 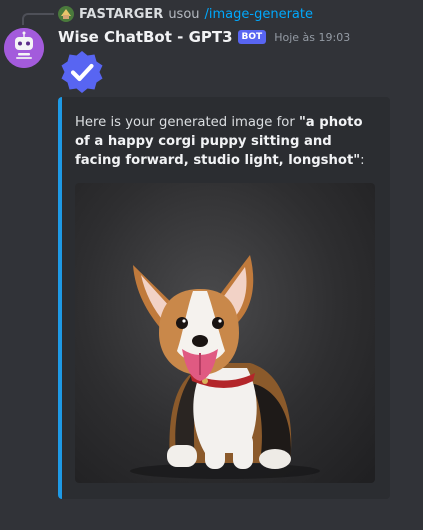 What do you see at coordinates (121, 14) in the screenshot?
I see `reply-username: FASTARGER` at bounding box center [121, 14].